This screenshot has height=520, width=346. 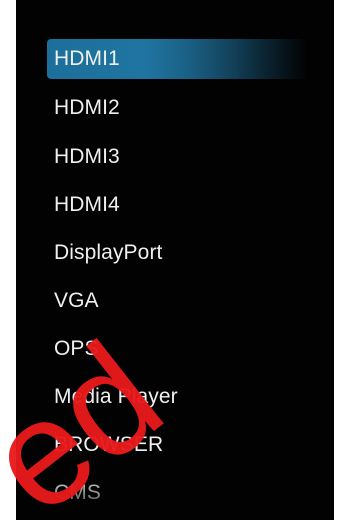 I want to click on menu-item-label: HDMI1, so click(x=87, y=58).